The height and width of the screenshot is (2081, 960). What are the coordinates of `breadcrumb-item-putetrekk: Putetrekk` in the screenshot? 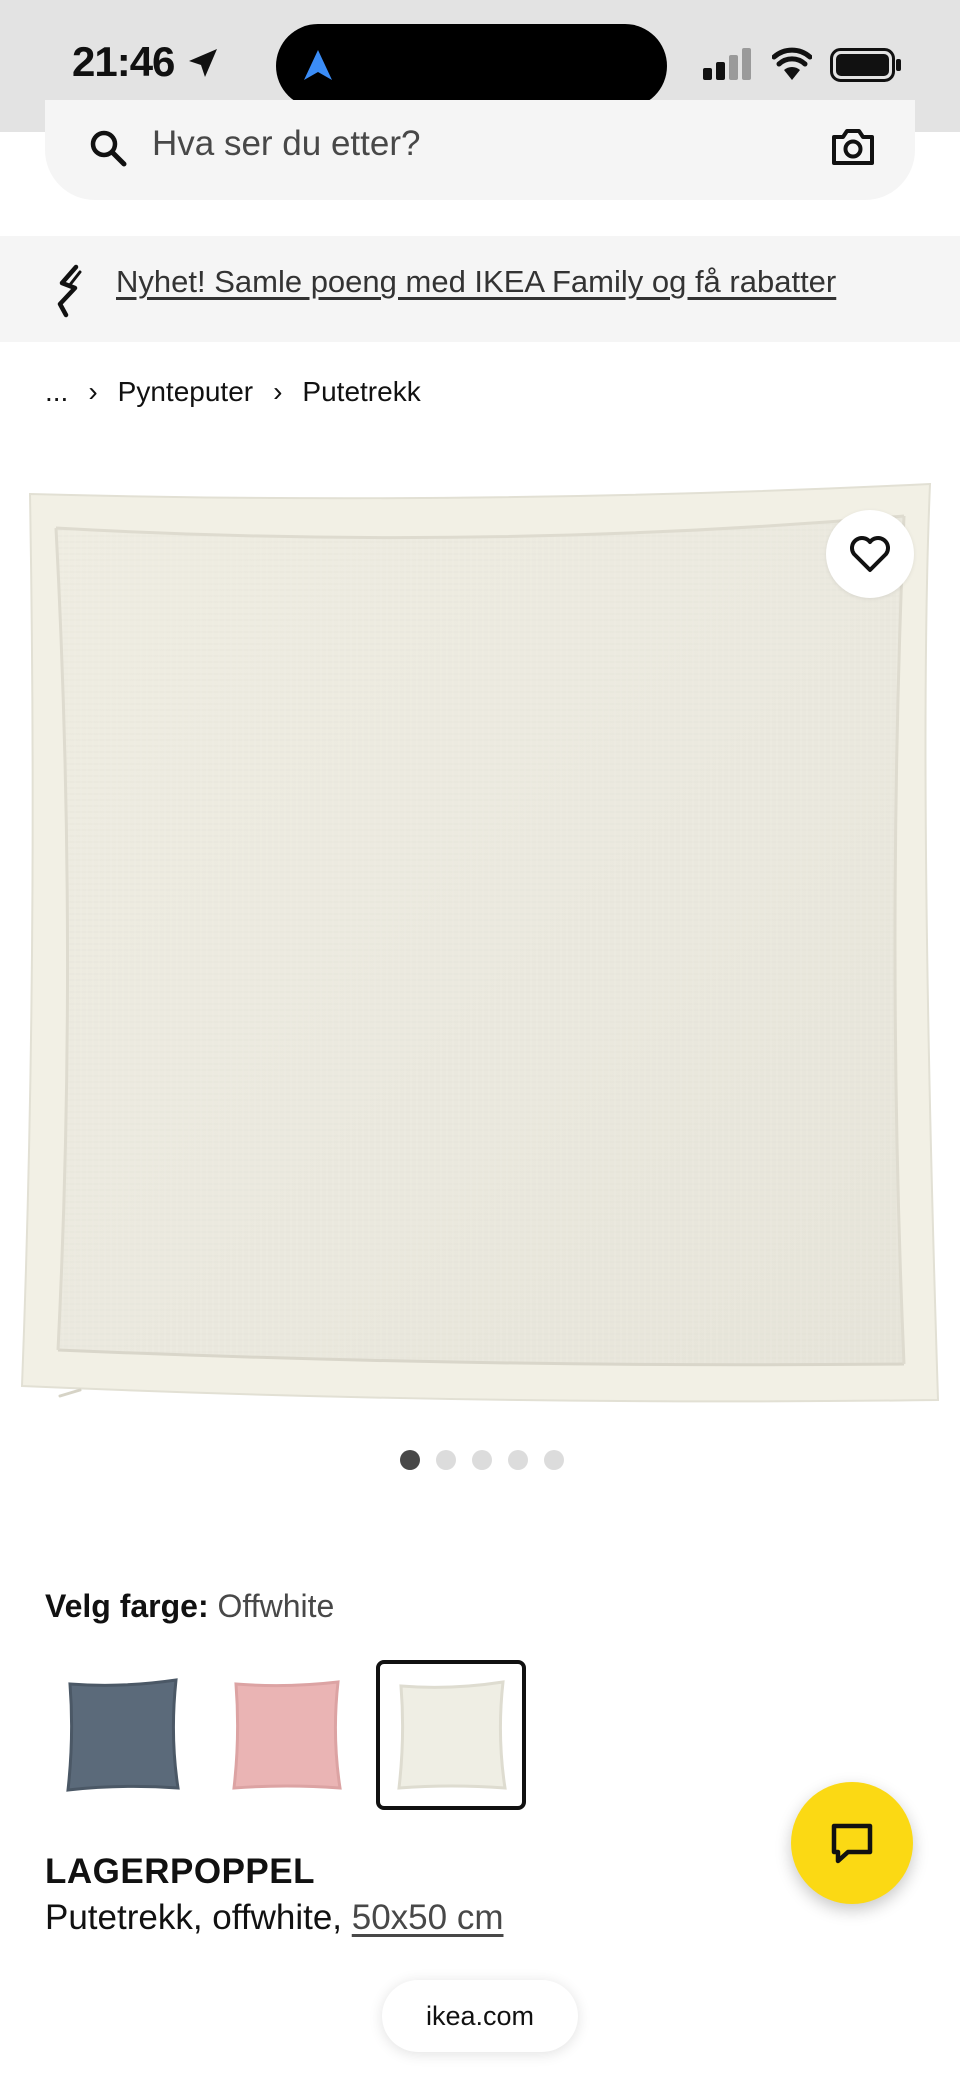 It's located at (361, 392).